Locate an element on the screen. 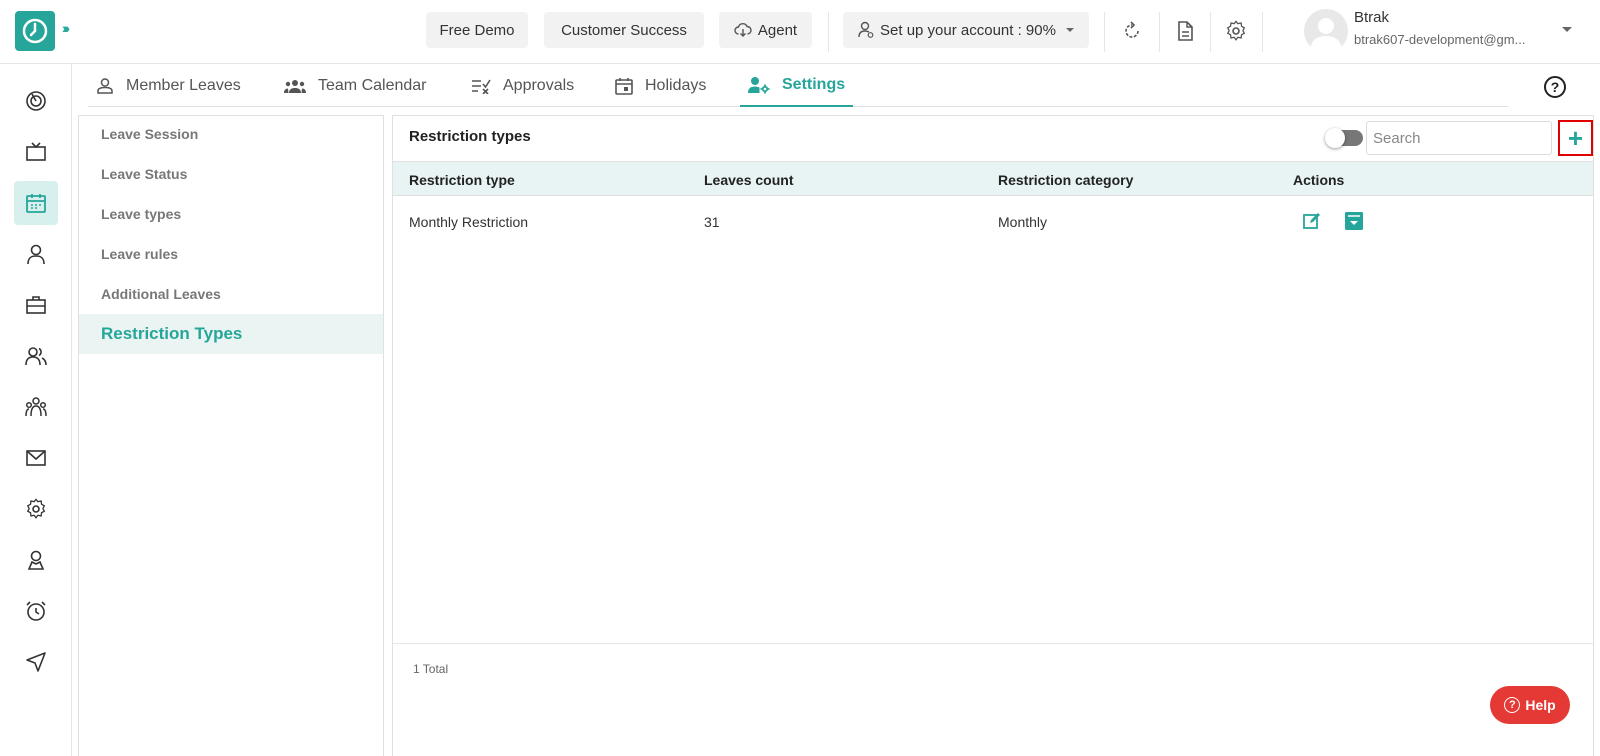 Image resolution: width=1600 pixels, height=756 pixels. rail-users is located at coordinates (36, 356).